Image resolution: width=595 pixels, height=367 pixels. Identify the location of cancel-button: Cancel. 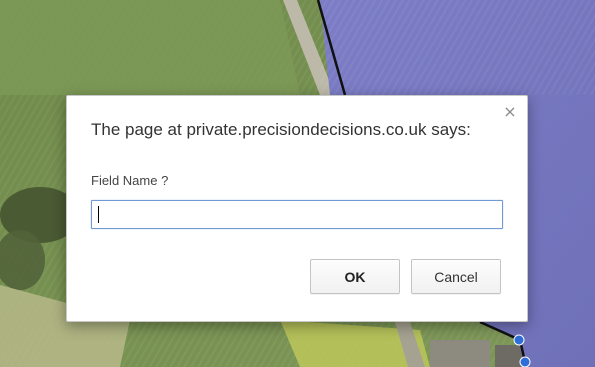
(456, 276).